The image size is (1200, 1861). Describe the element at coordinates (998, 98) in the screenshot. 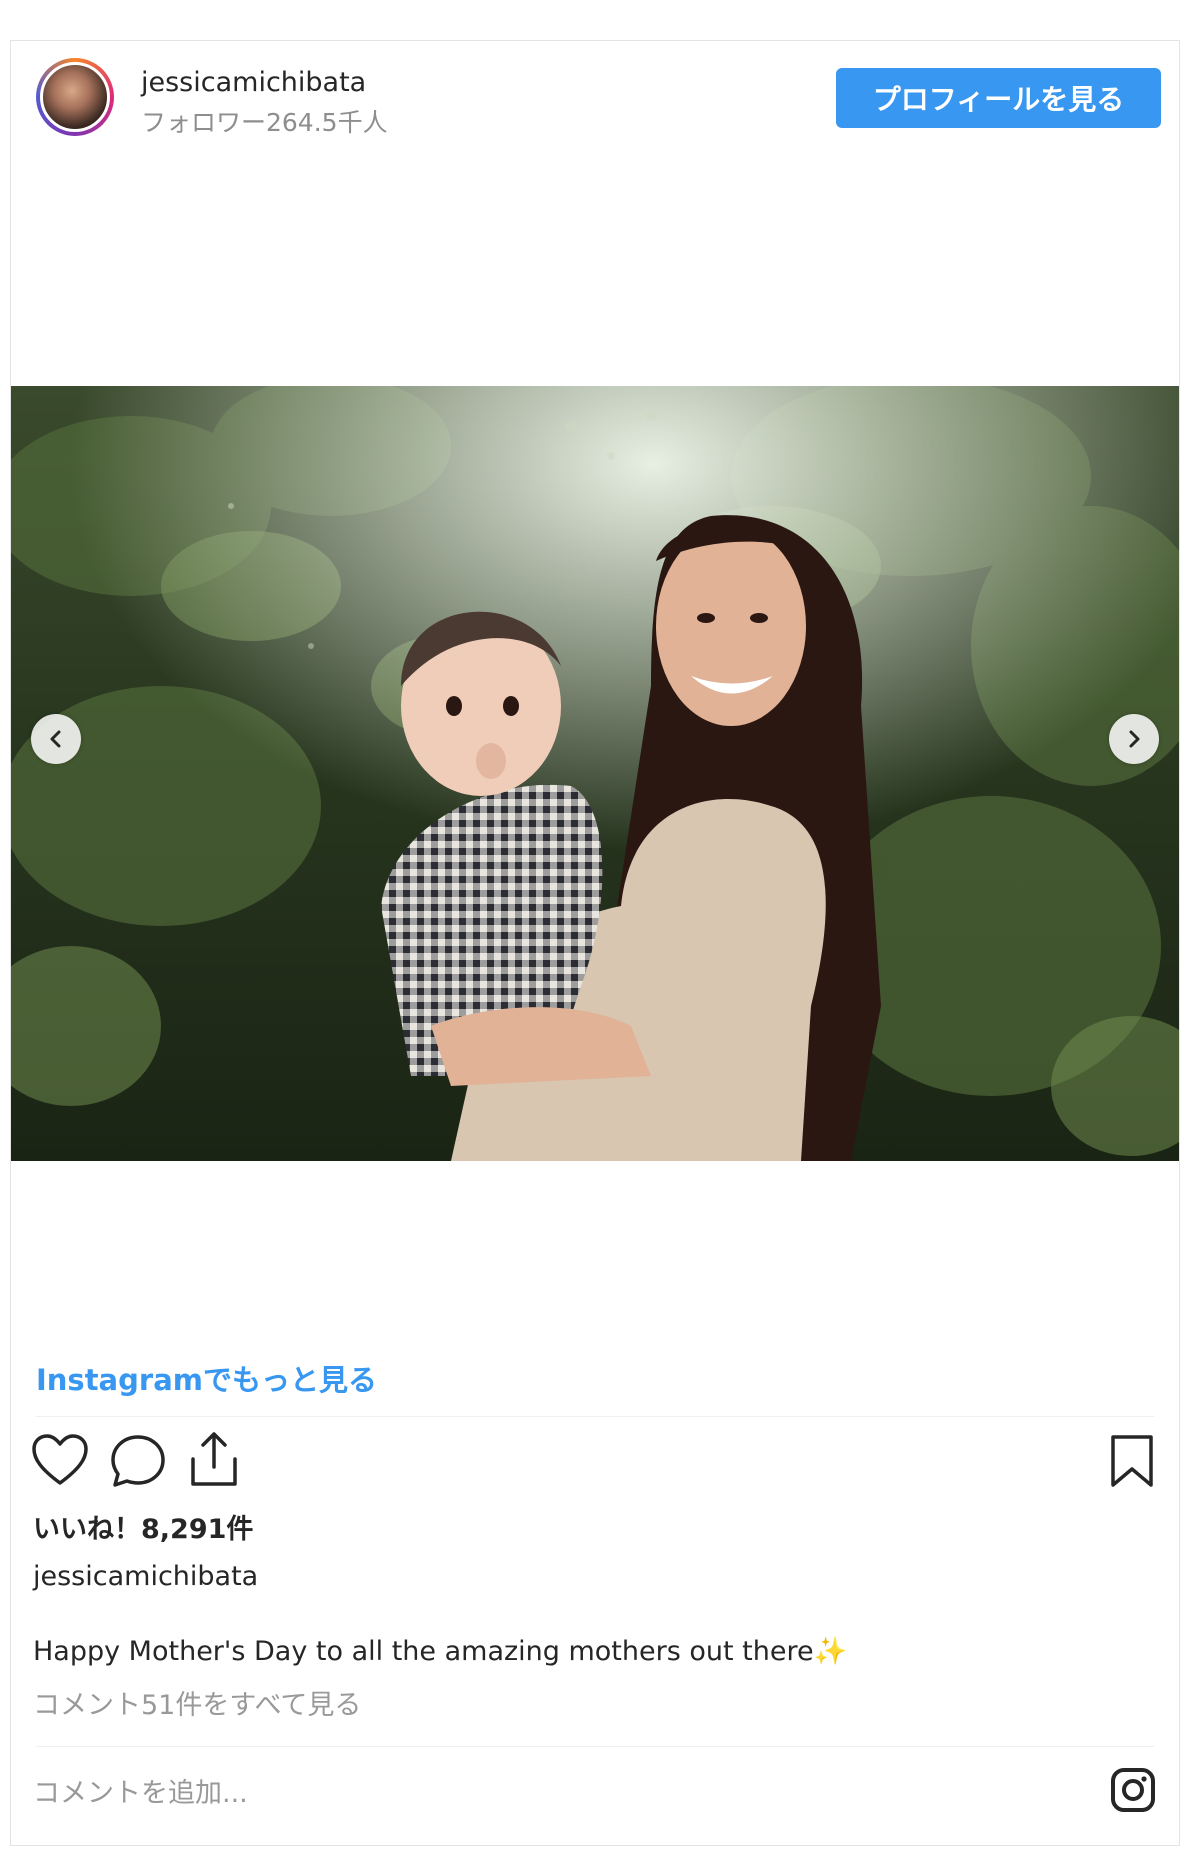

I see `view-profile-button: プロフィールを見る` at that location.